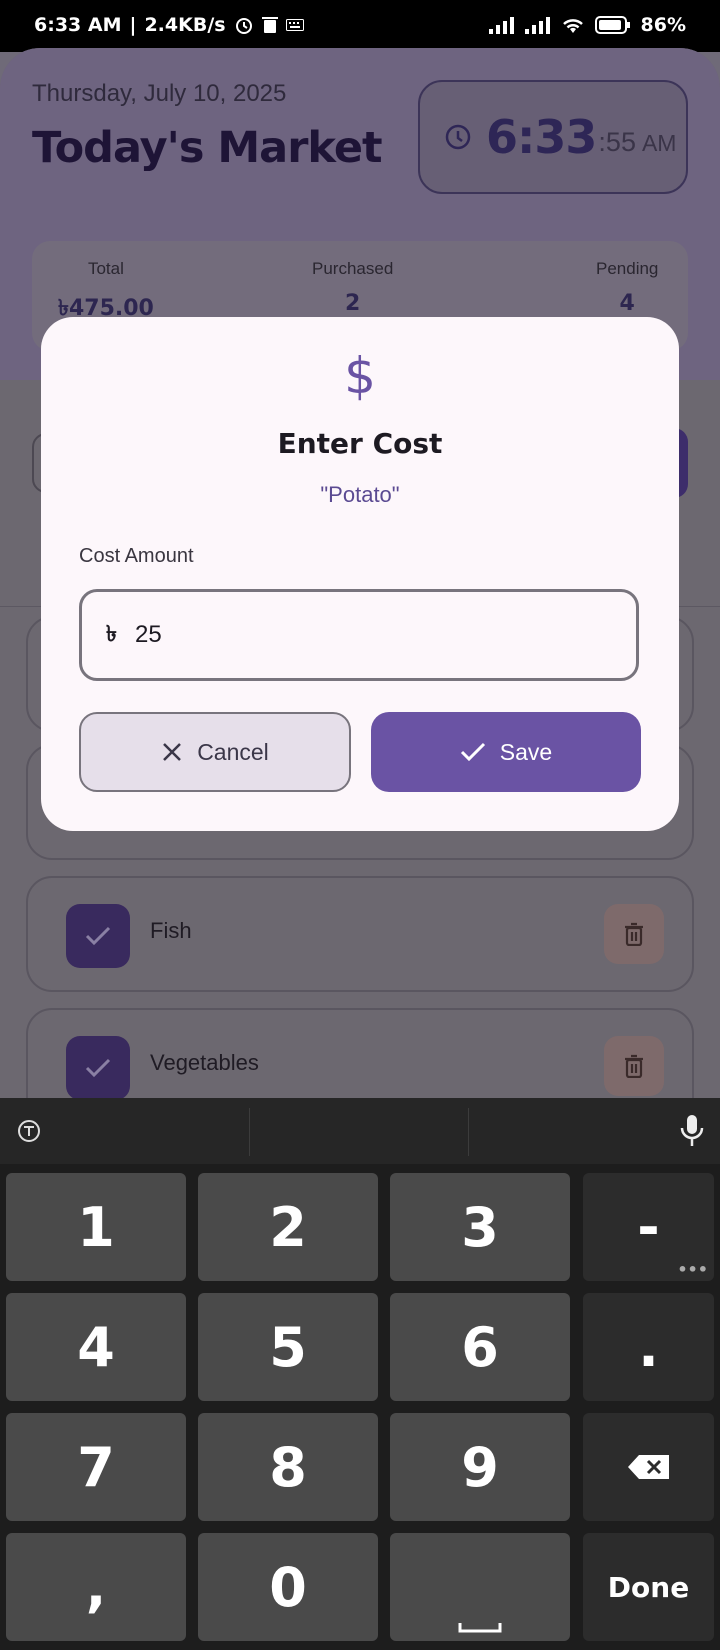 The height and width of the screenshot is (1650, 720). Describe the element at coordinates (352, 287) in the screenshot. I see `stat-purchased: Purchased 2` at that location.